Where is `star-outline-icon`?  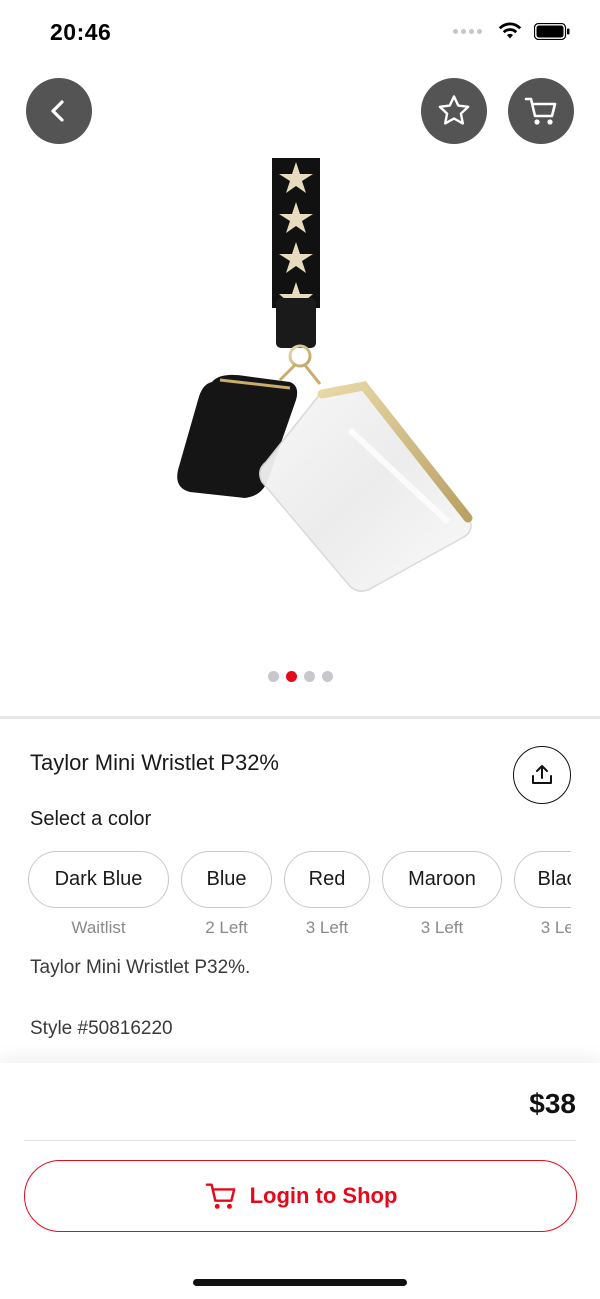 star-outline-icon is located at coordinates (454, 110).